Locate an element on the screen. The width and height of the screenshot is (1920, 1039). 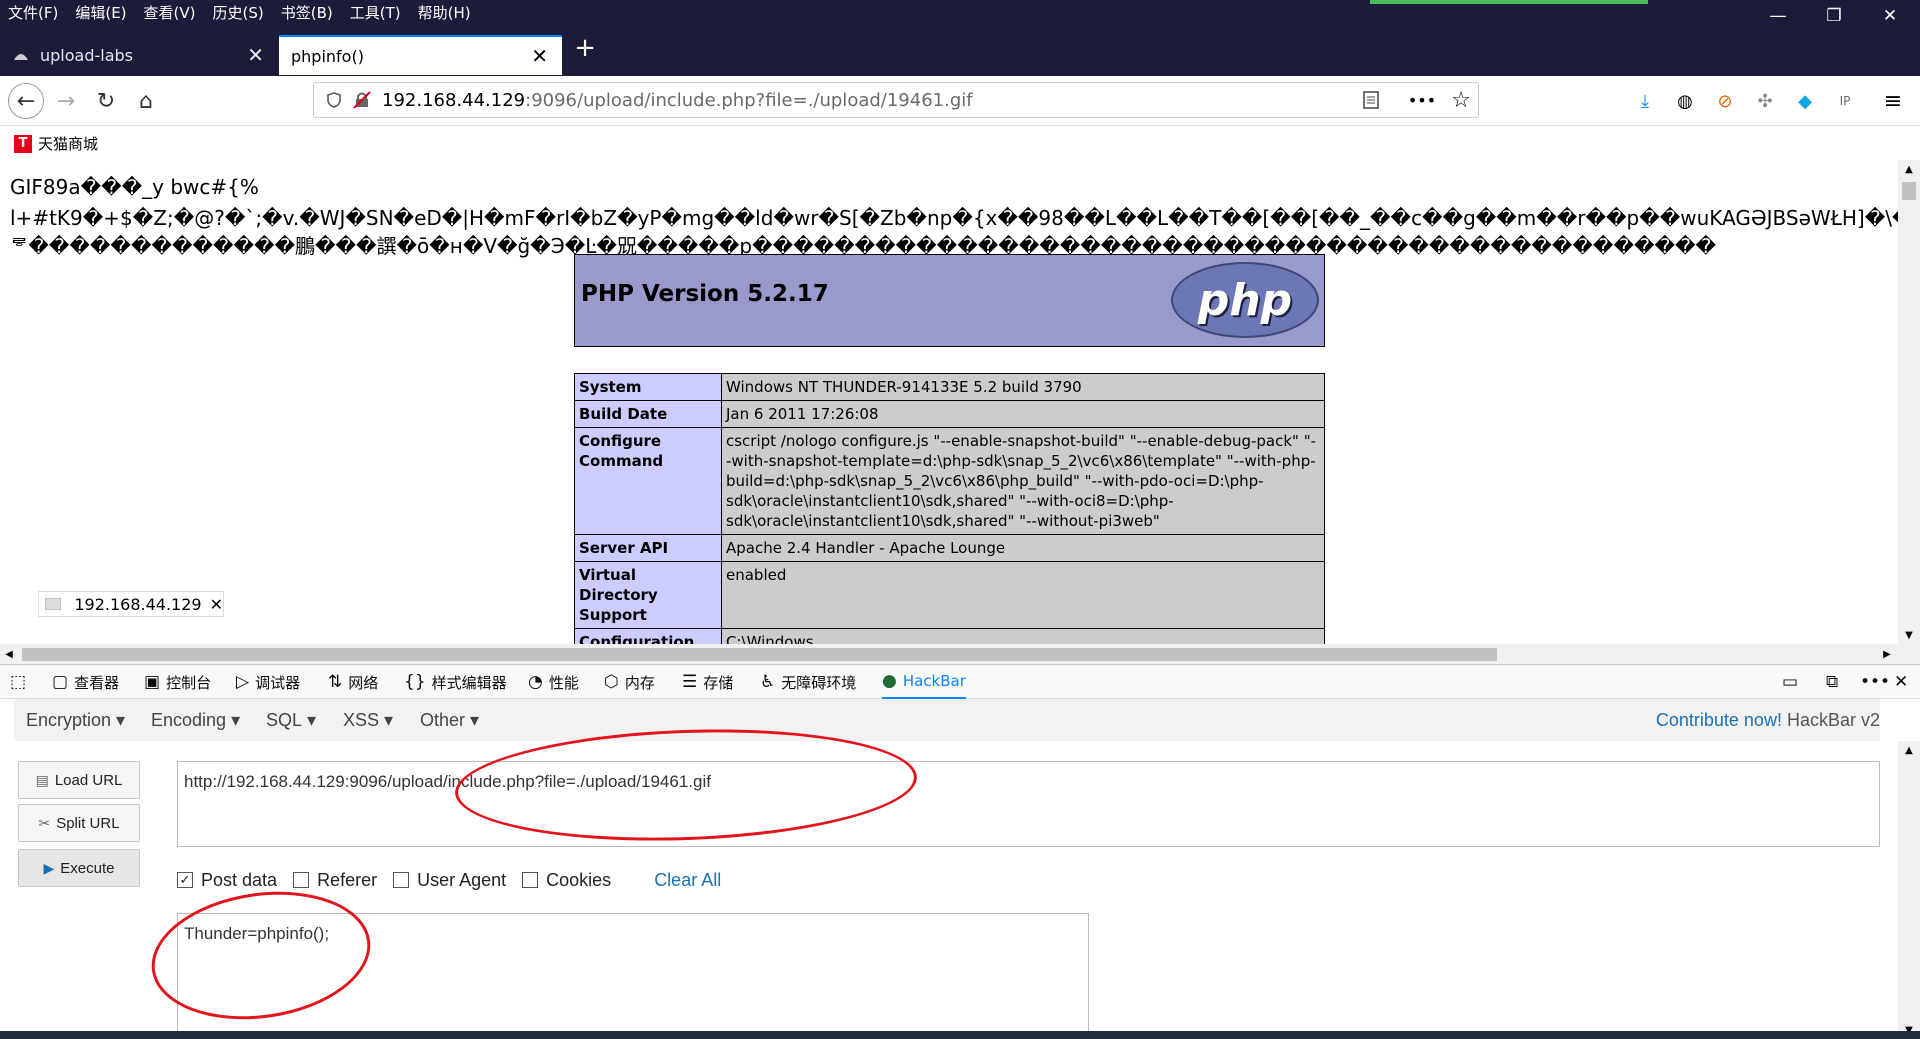
page-actions-more-icon: ••• is located at coordinates (1422, 100).